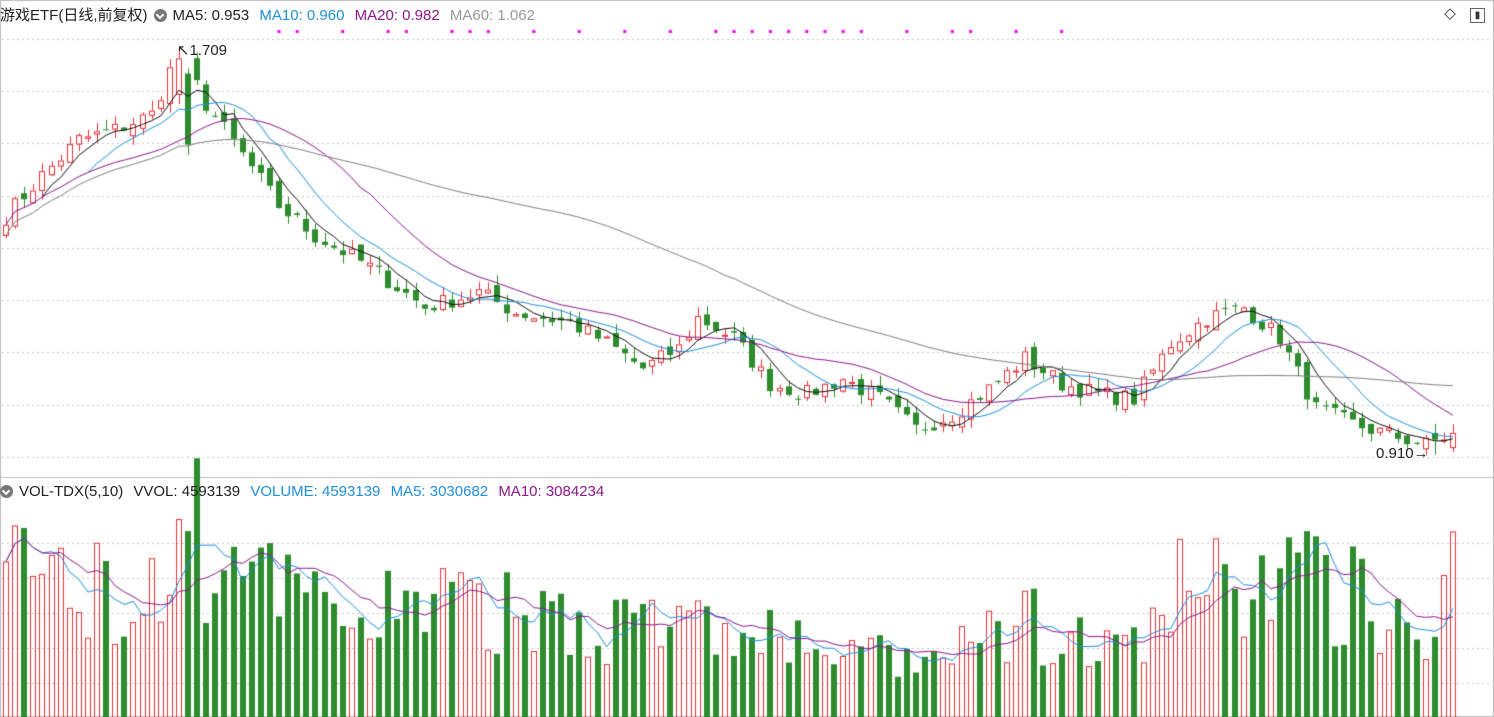 Image resolution: width=1494 pixels, height=717 pixels. What do you see at coordinates (315, 491) in the screenshot?
I see `volume-label: VOLUME: 4593139` at bounding box center [315, 491].